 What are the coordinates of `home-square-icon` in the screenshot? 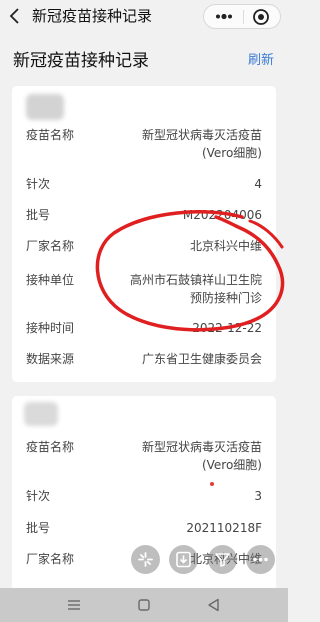 It's located at (144, 605).